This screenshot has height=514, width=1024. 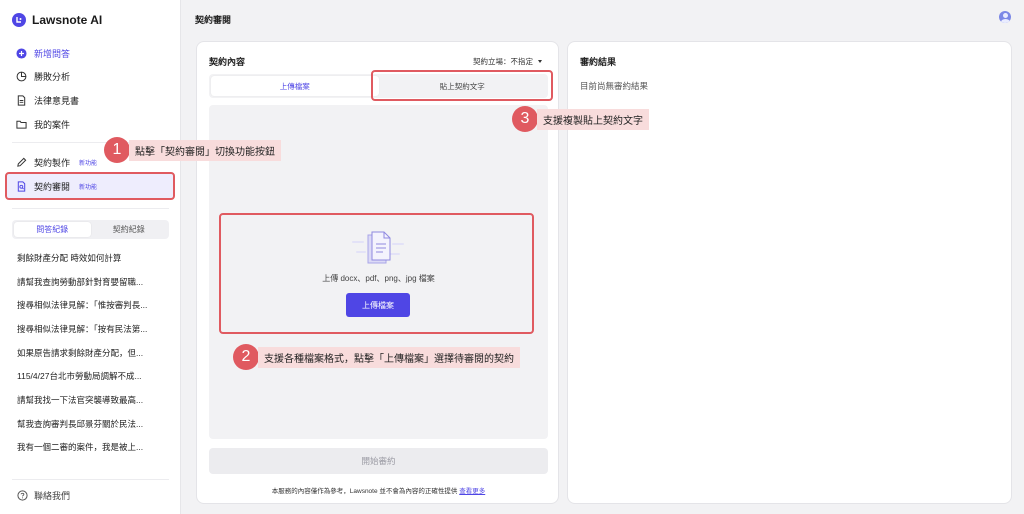 I want to click on chevron-down-icon, so click(x=540, y=61).